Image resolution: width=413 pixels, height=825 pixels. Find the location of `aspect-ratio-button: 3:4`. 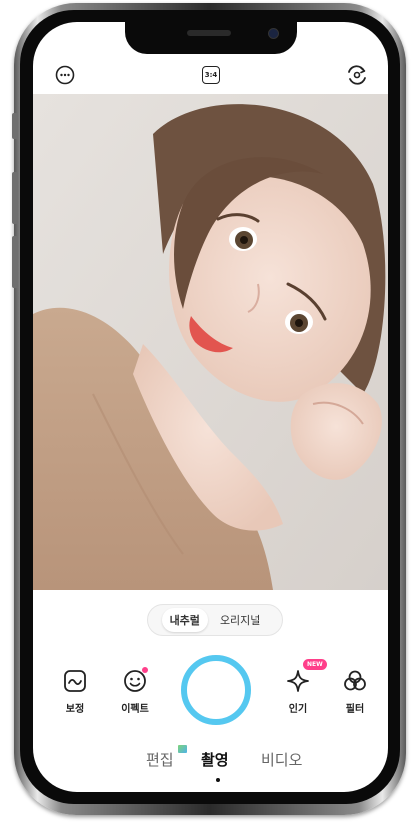

aspect-ratio-button: 3:4 is located at coordinates (211, 75).